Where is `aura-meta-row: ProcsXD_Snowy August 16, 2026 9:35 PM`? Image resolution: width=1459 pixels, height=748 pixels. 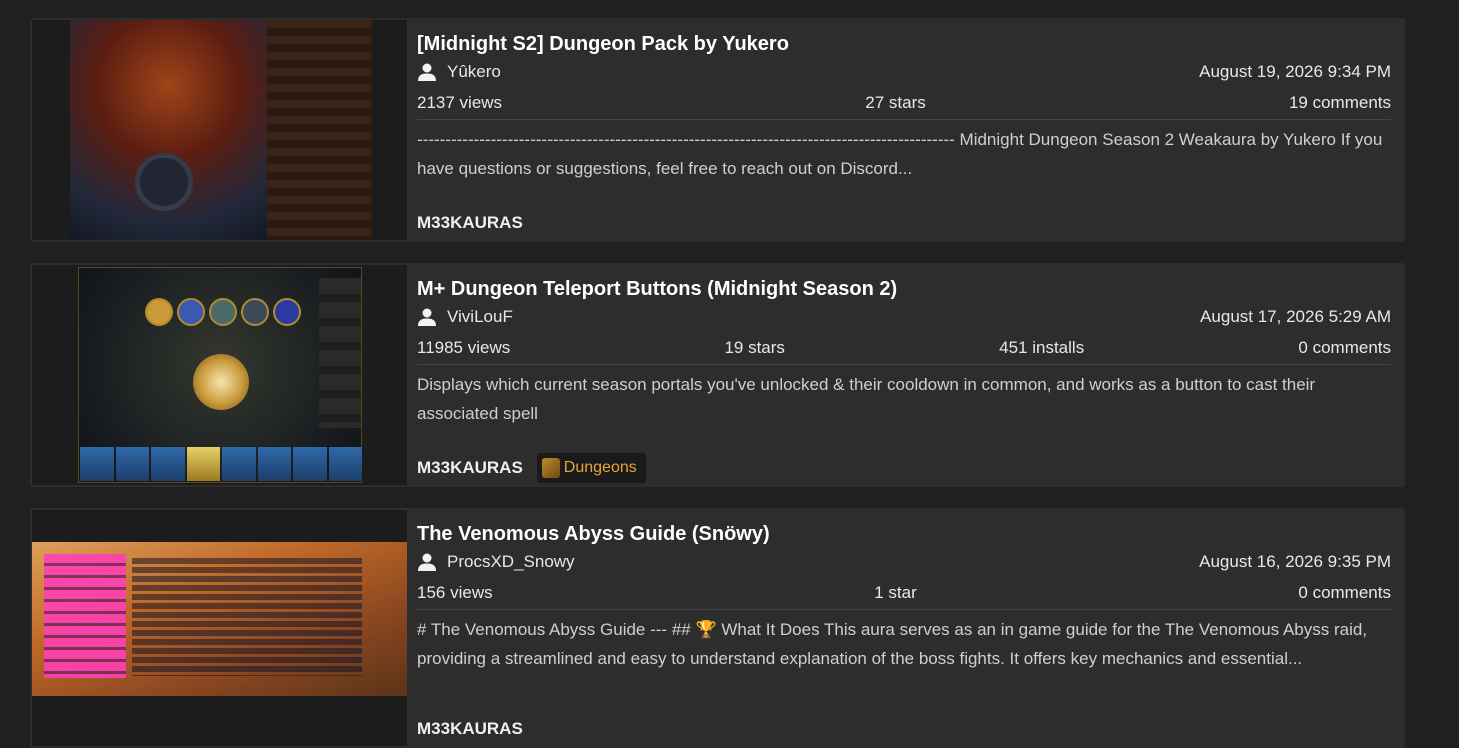
aura-meta-row: ProcsXD_Snowy August 16, 2026 9:35 PM is located at coordinates (904, 562).